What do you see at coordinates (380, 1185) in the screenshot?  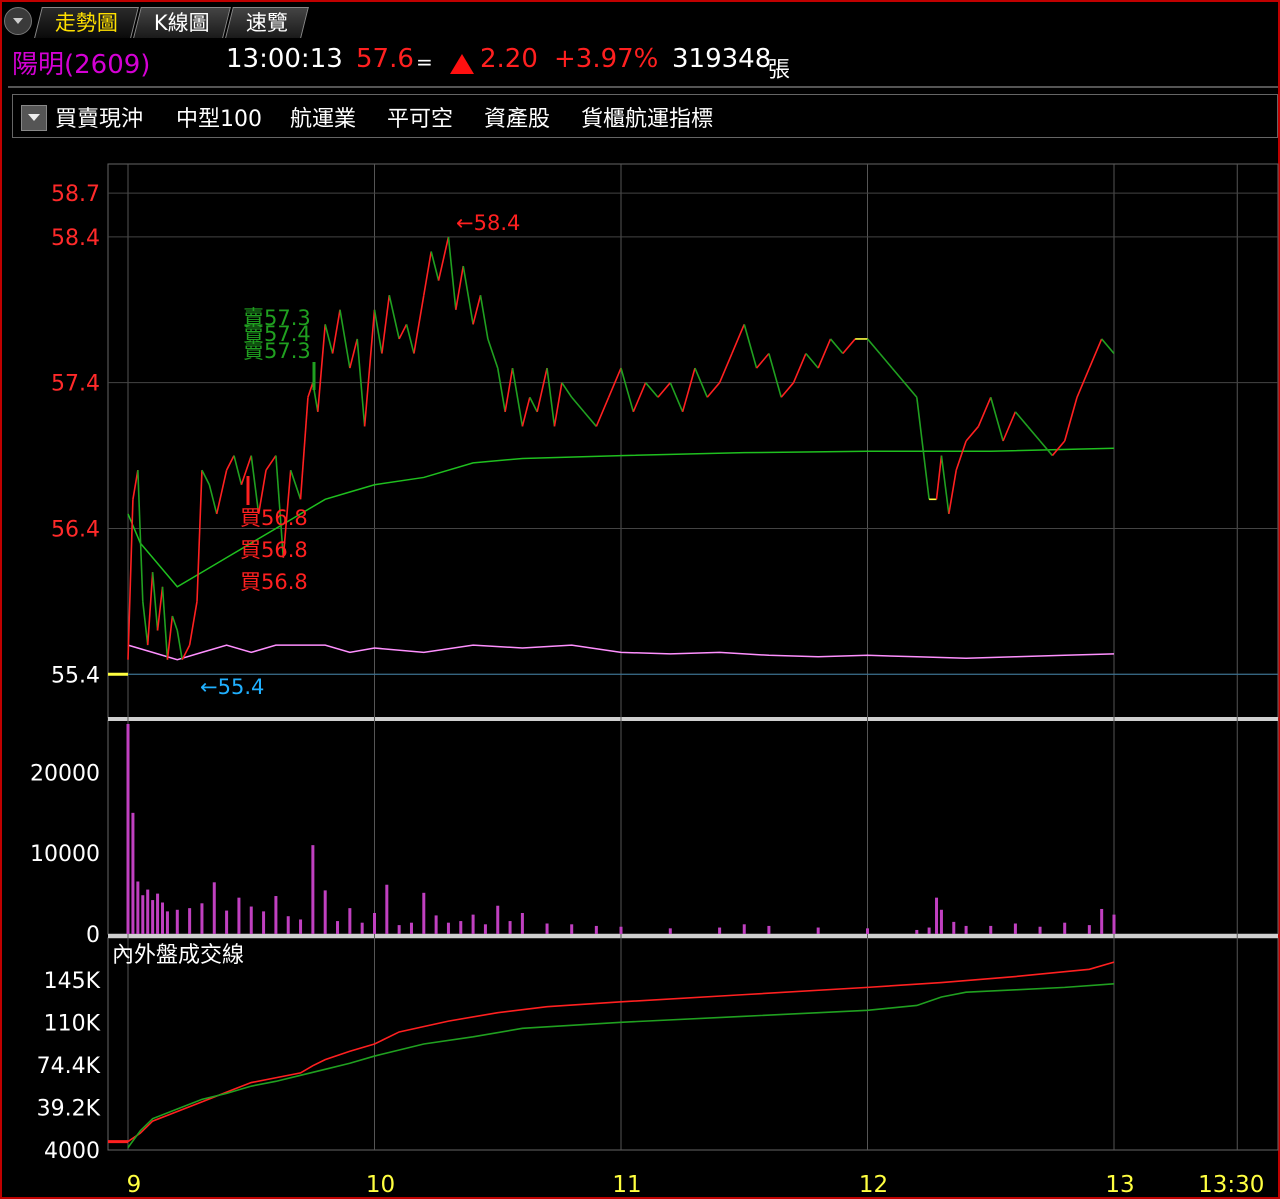 I see `time-axis-label: 10` at bounding box center [380, 1185].